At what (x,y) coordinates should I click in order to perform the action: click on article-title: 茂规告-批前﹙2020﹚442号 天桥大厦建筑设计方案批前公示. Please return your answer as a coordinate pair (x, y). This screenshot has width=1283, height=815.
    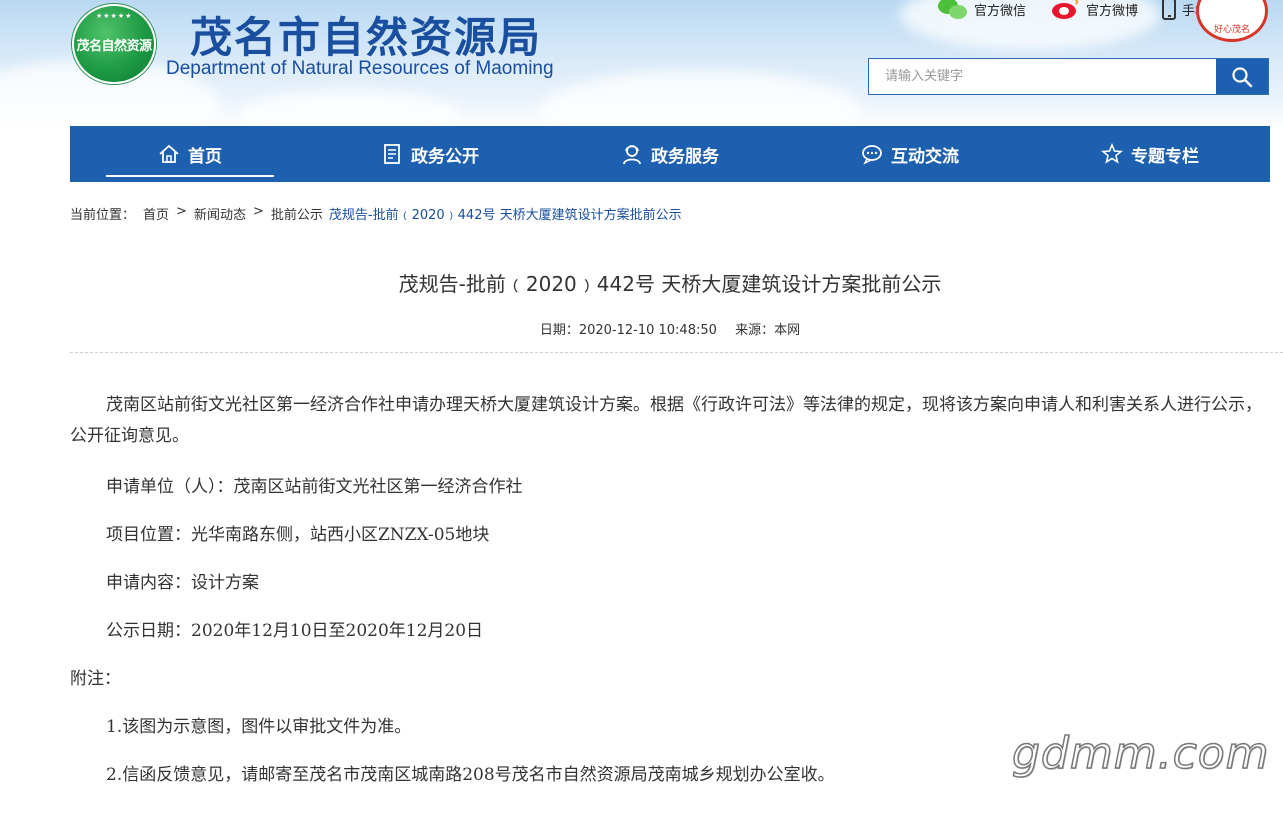
    Looking at the image, I should click on (670, 284).